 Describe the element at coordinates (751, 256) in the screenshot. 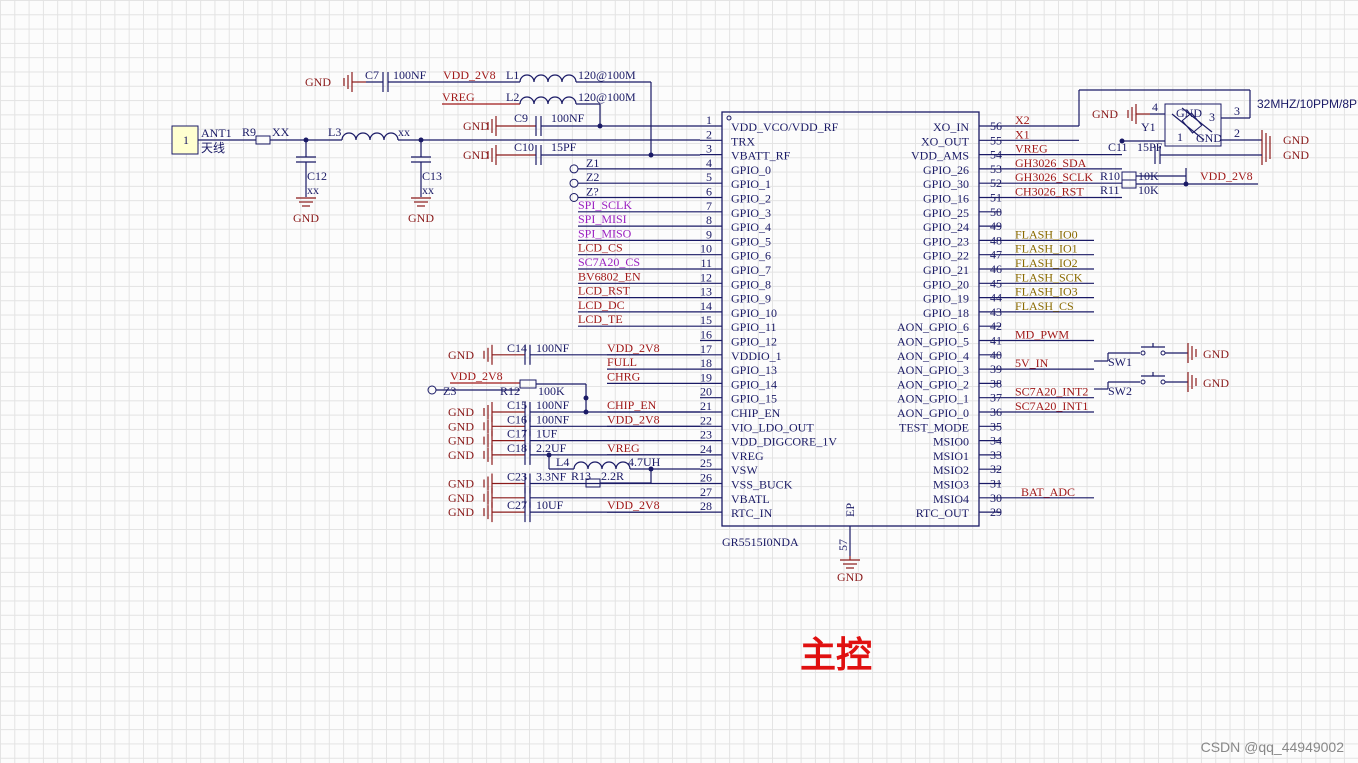

I see `chip-pin-name-10: GPIO_6` at that location.